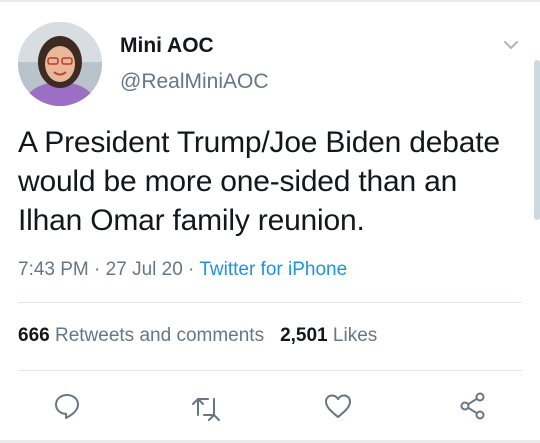 This screenshot has width=540, height=443. What do you see at coordinates (159, 335) in the screenshot?
I see `retweets-label: Retweets and comments` at bounding box center [159, 335].